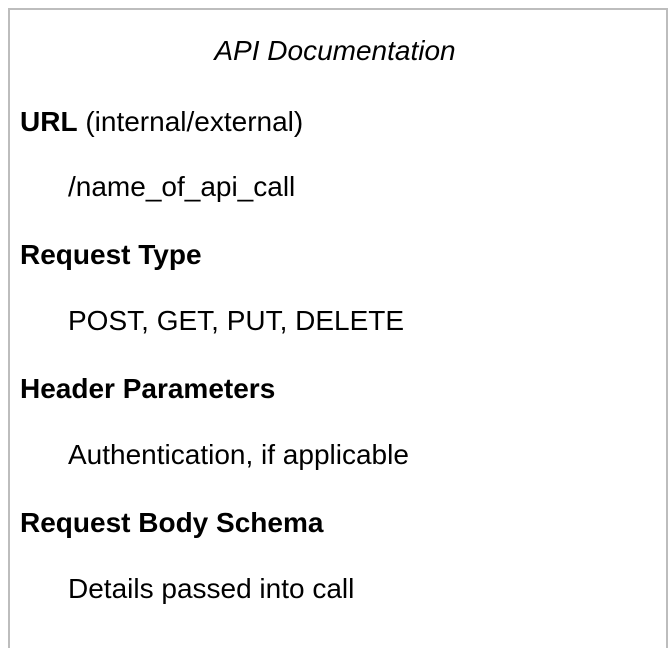 Image resolution: width=670 pixels, height=648 pixels. Describe the element at coordinates (111, 254) in the screenshot. I see `request-type-heading: Request Type` at that location.